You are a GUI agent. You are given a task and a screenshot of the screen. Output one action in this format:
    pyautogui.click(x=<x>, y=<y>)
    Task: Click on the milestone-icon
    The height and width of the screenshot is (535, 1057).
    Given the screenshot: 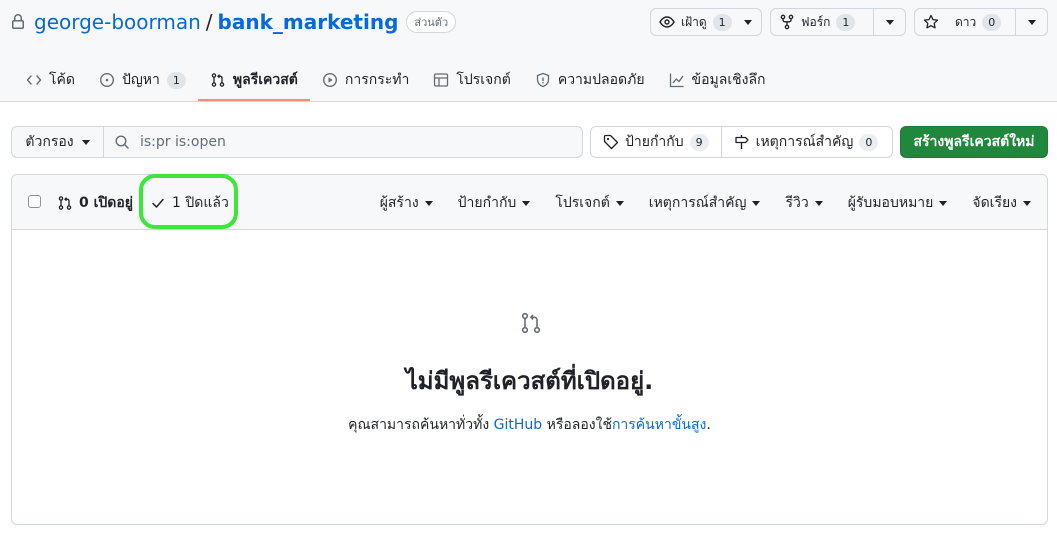 What is the action you would take?
    pyautogui.click(x=742, y=142)
    